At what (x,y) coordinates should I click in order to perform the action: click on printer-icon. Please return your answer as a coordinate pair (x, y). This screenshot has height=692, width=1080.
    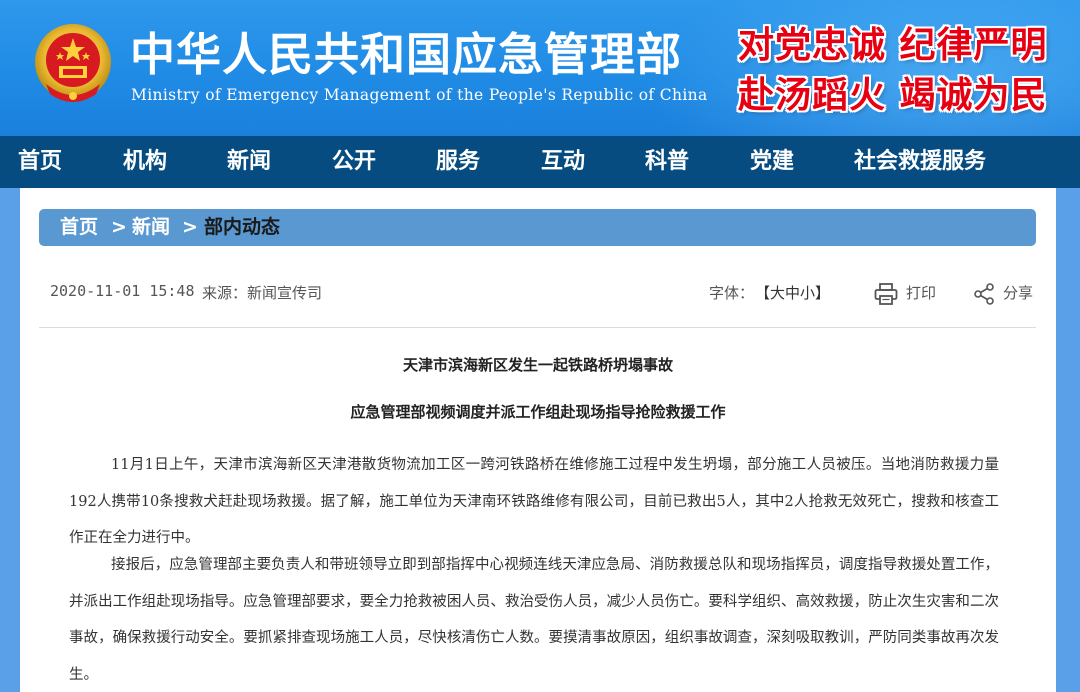
    Looking at the image, I should click on (886, 294).